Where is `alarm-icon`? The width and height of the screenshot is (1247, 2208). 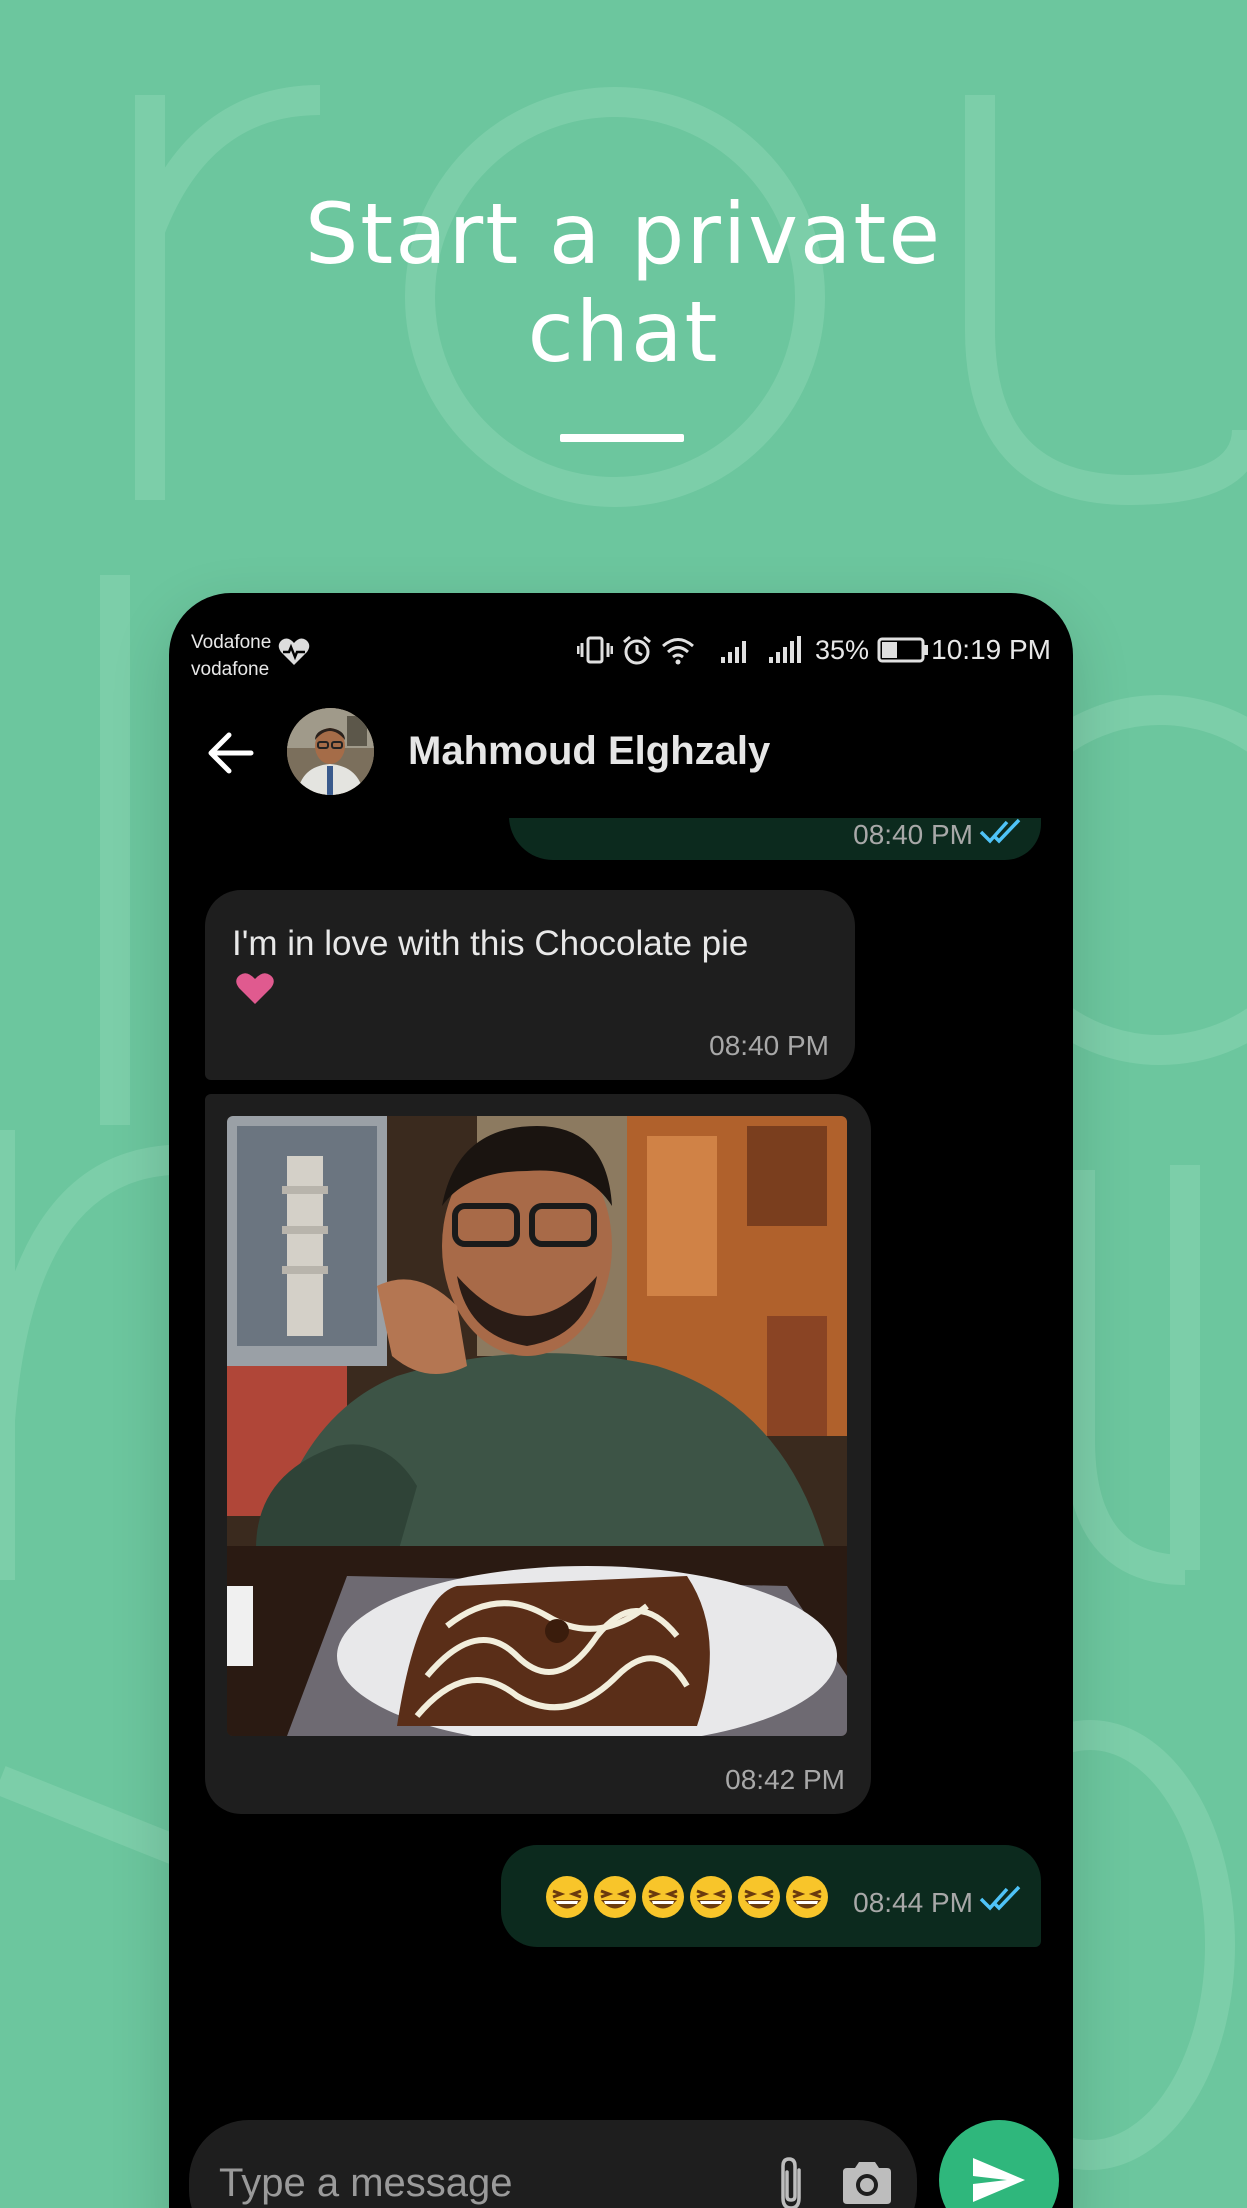
alarm-icon is located at coordinates (637, 650).